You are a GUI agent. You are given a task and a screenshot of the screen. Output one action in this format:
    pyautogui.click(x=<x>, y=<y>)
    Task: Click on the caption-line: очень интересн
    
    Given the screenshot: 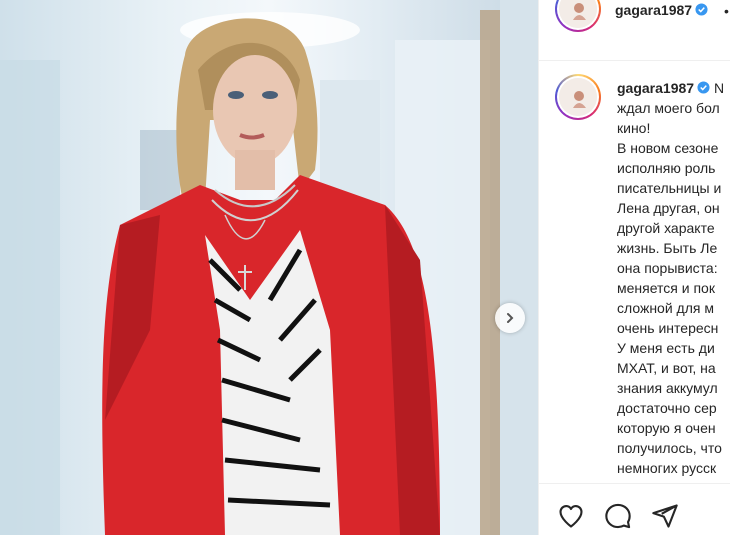 What is the action you would take?
    pyautogui.click(x=668, y=328)
    